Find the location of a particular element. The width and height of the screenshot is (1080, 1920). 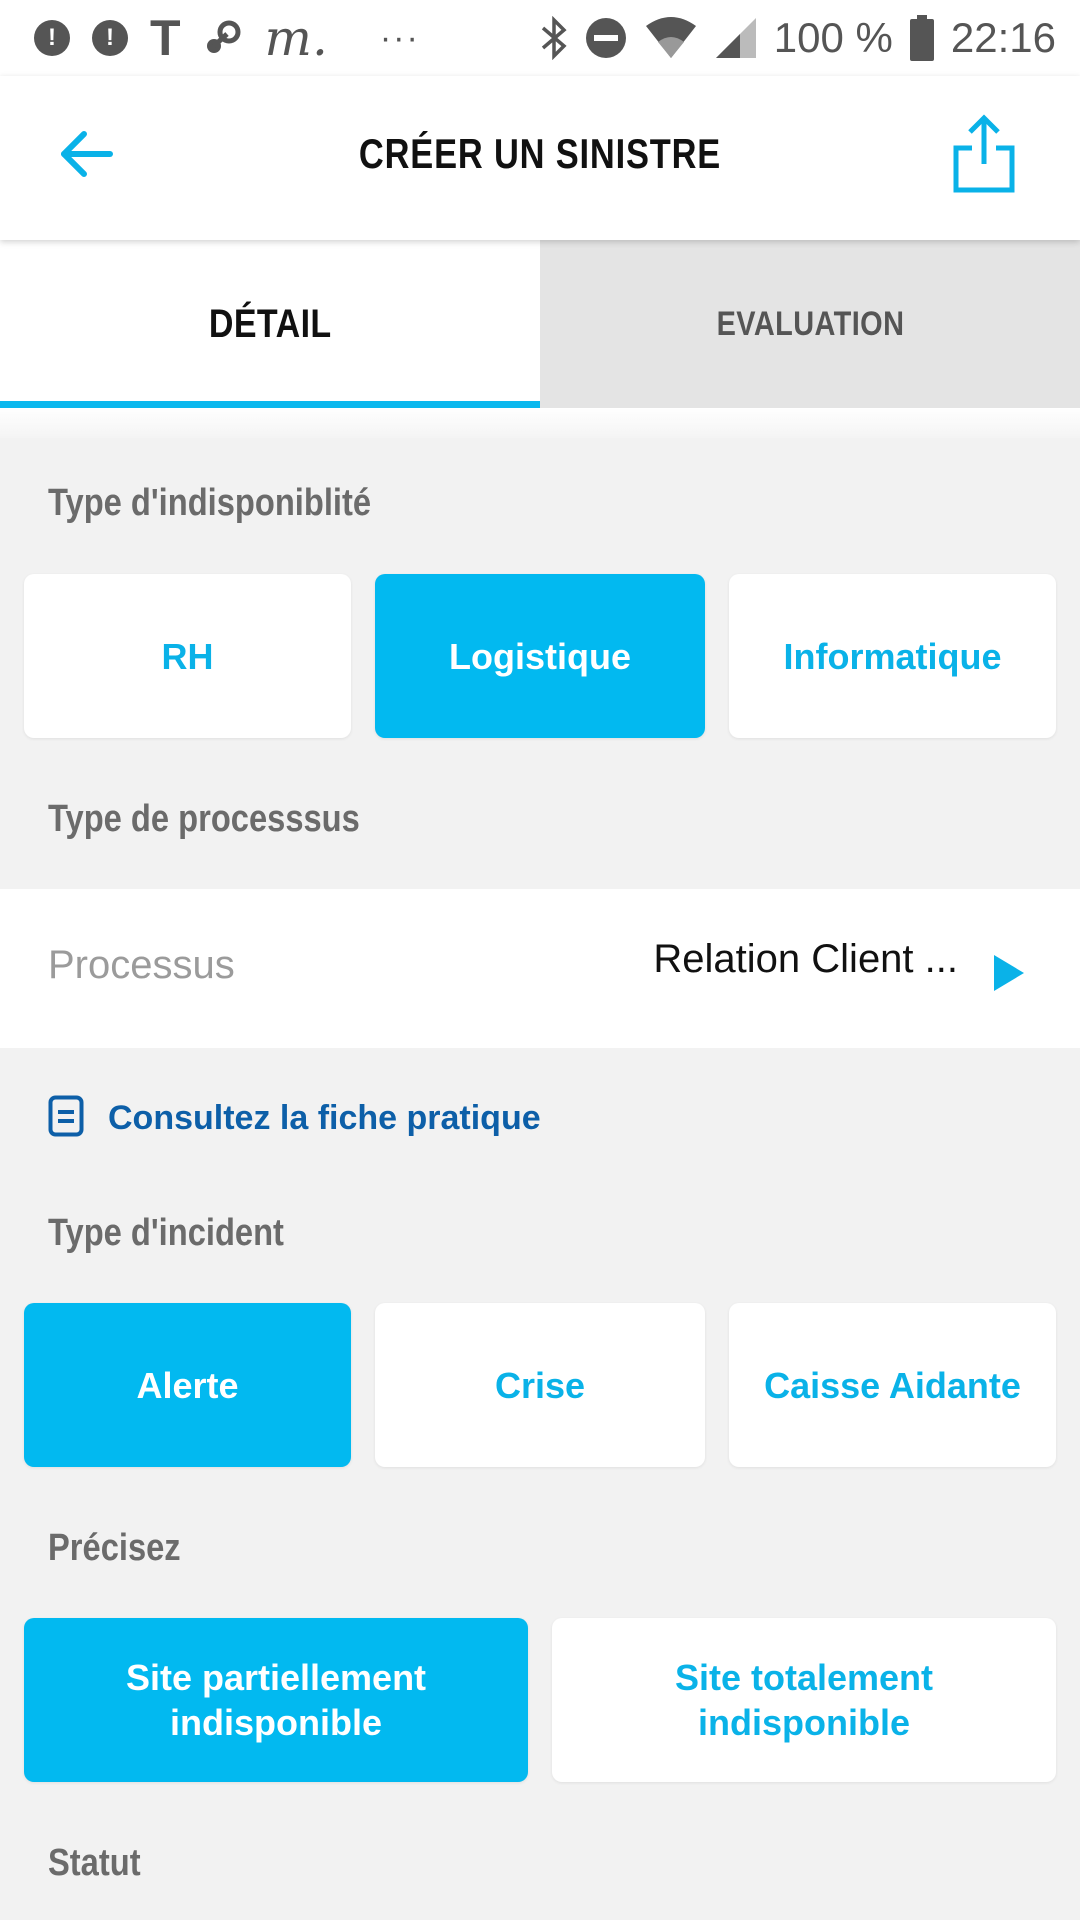

page-title: CRÉER UN SINISTRE is located at coordinates (540, 153).